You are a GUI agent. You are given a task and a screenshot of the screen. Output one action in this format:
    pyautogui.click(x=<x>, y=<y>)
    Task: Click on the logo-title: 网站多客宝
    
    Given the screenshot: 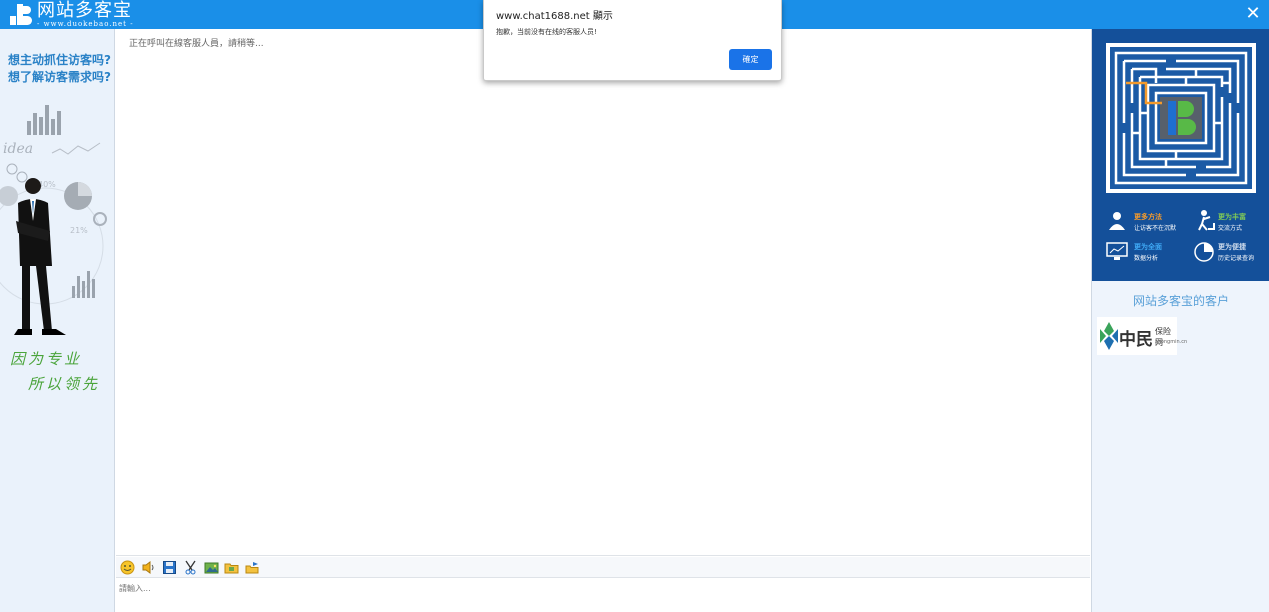 What is the action you would take?
    pyautogui.click(x=84, y=10)
    